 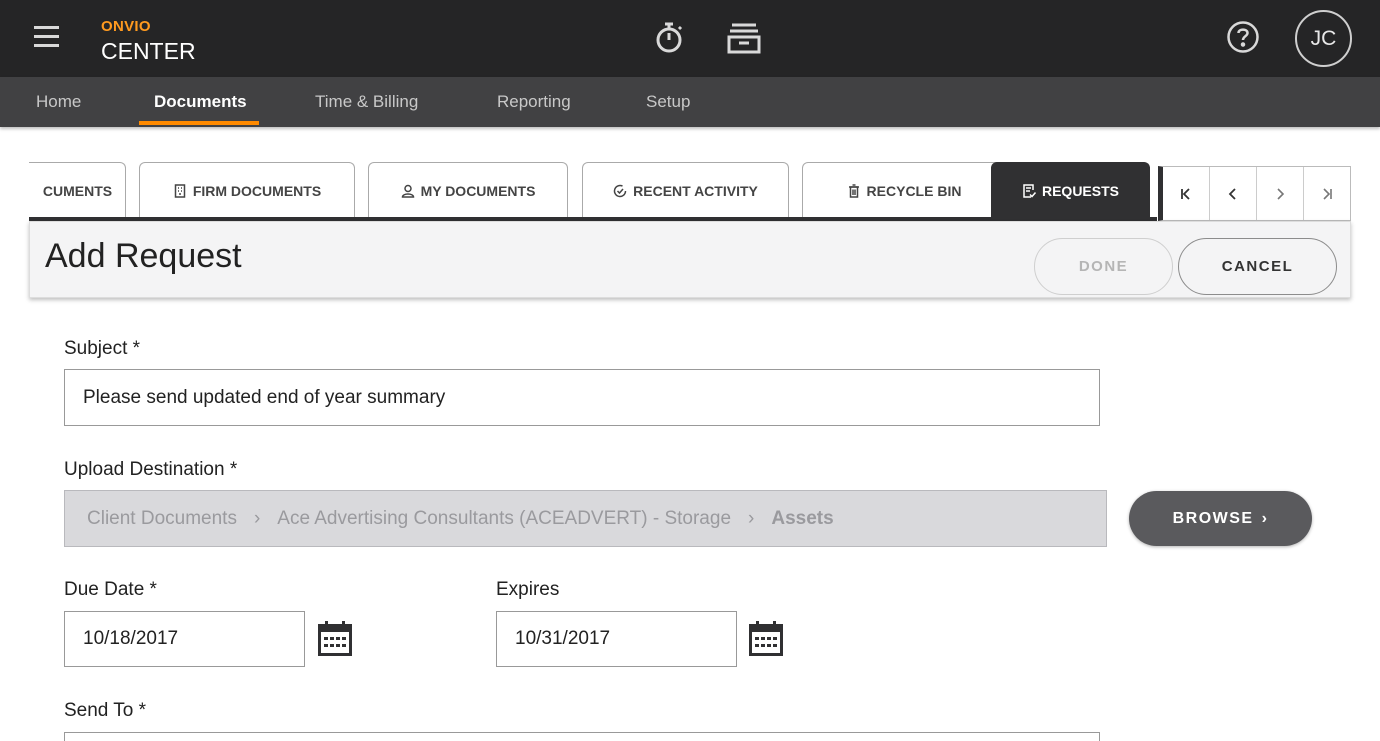 I want to click on previous-page-icon, so click(x=1233, y=193).